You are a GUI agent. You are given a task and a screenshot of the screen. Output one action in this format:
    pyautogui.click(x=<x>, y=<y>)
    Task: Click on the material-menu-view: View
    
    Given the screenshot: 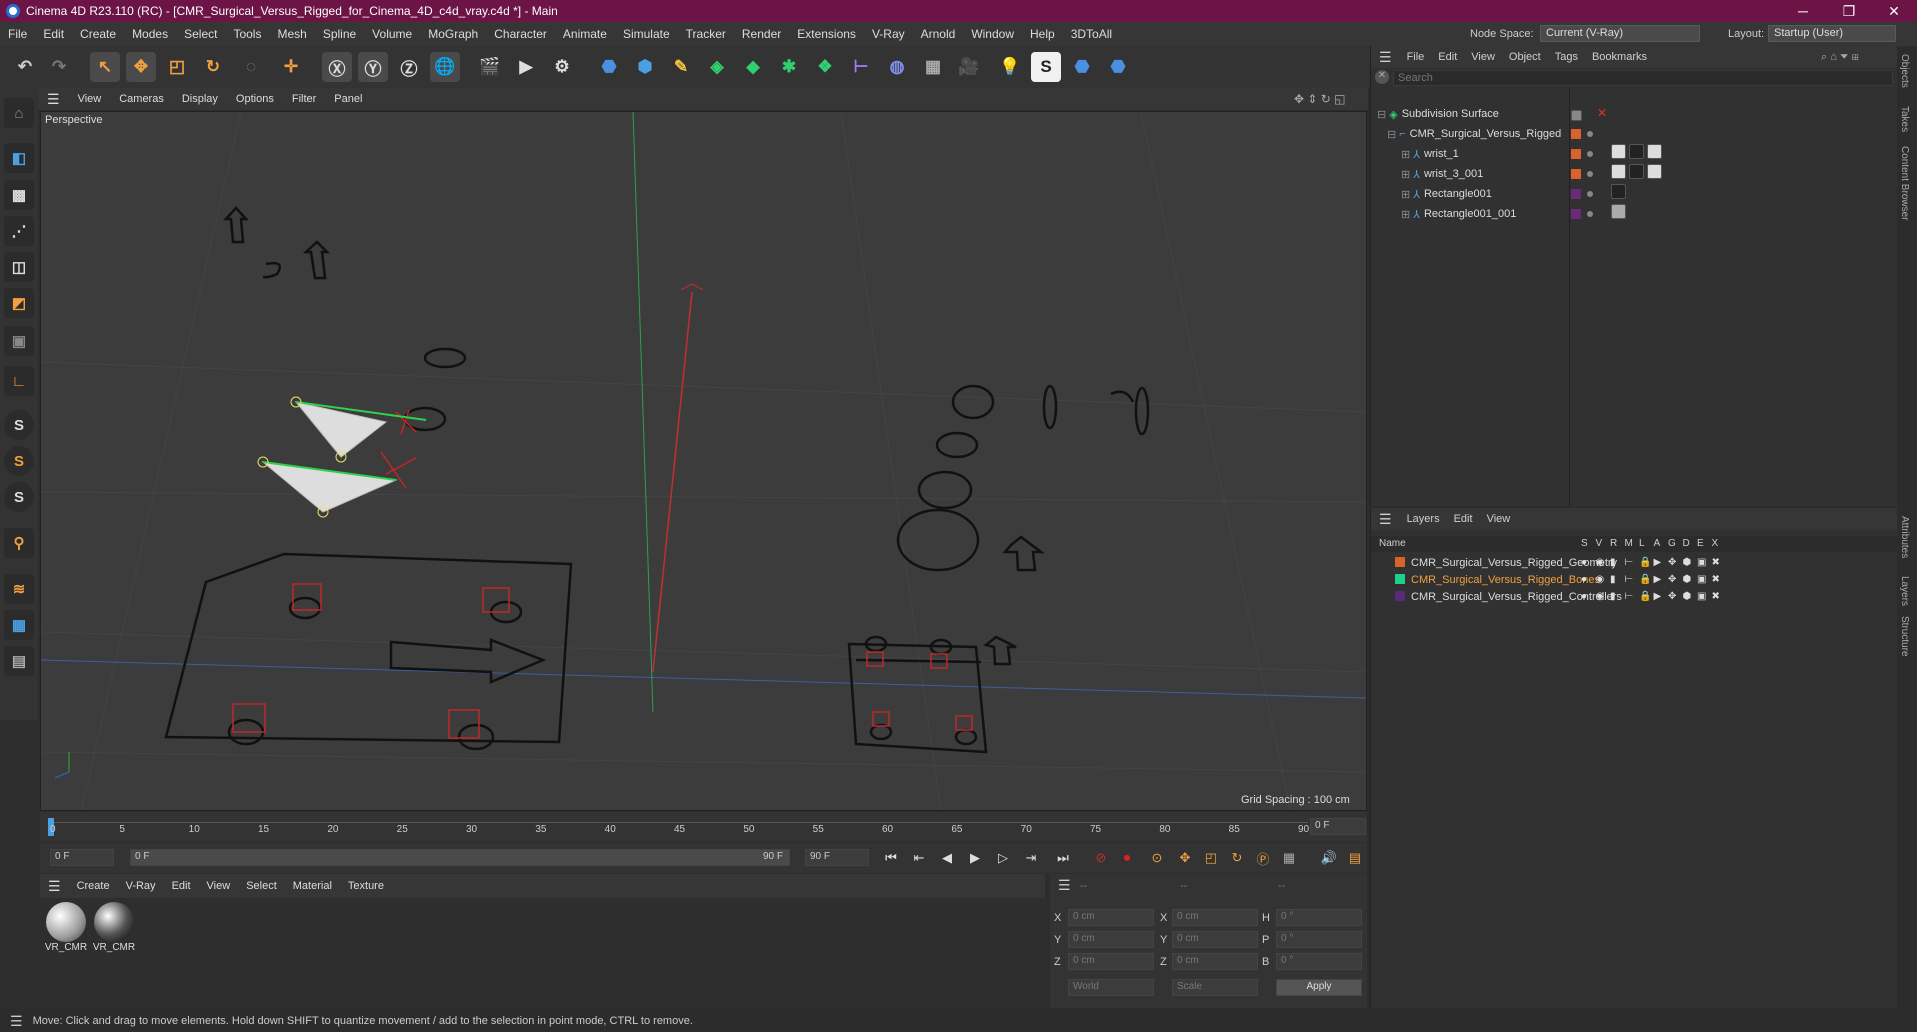 What is the action you would take?
    pyautogui.click(x=219, y=886)
    